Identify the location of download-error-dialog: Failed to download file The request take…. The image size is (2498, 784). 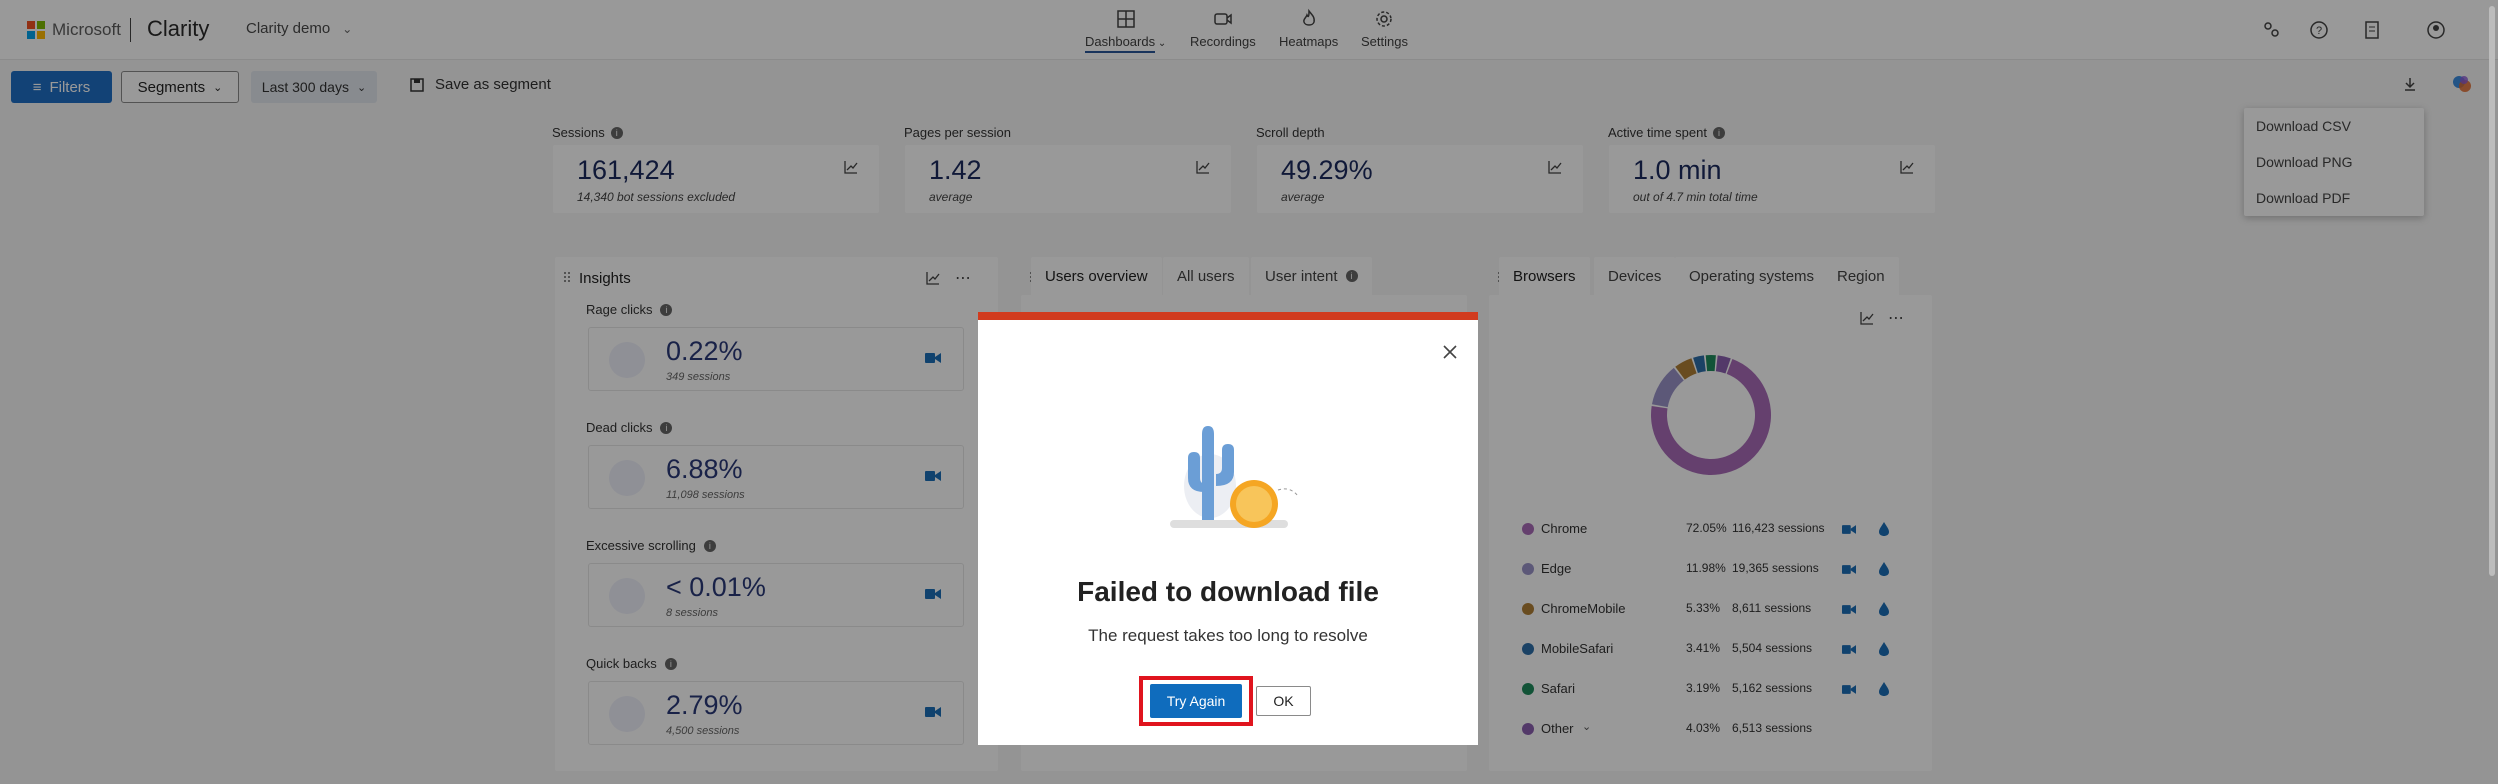
(1228, 528).